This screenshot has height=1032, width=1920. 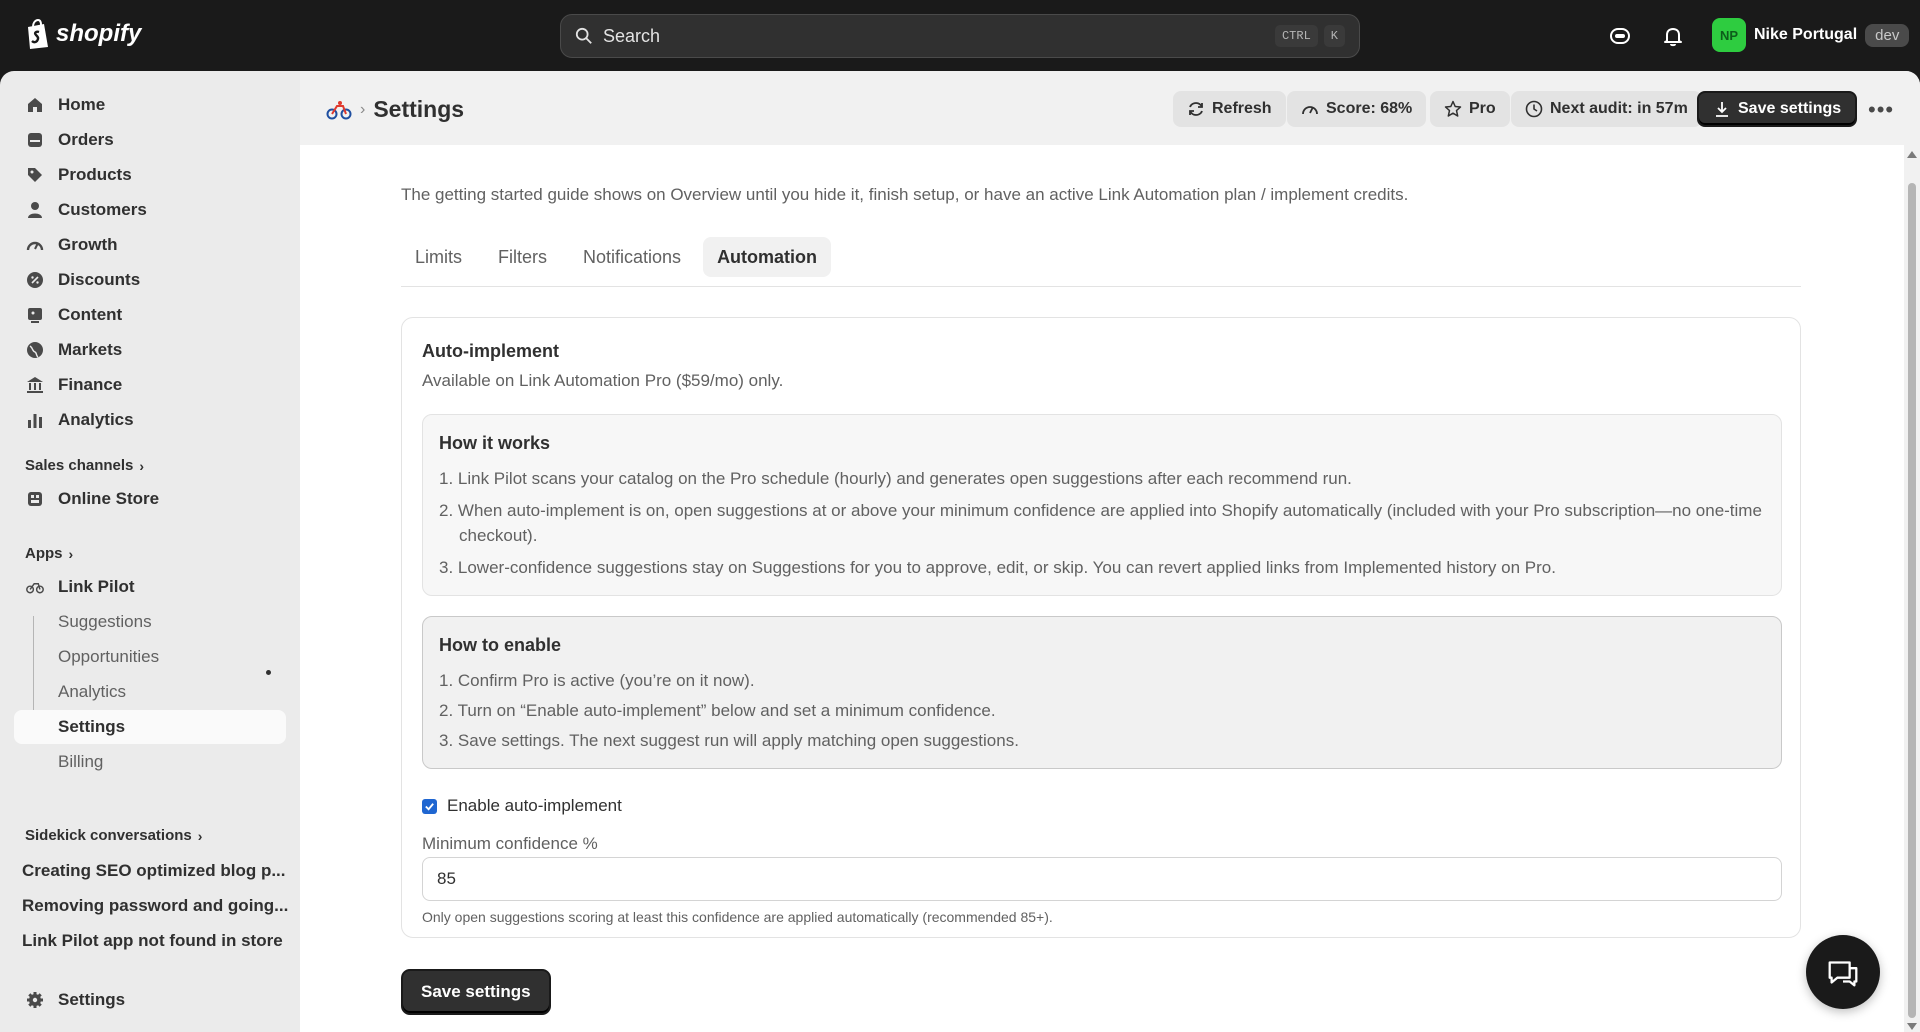 I want to click on sidebar-item-label: Analytics, so click(x=96, y=419).